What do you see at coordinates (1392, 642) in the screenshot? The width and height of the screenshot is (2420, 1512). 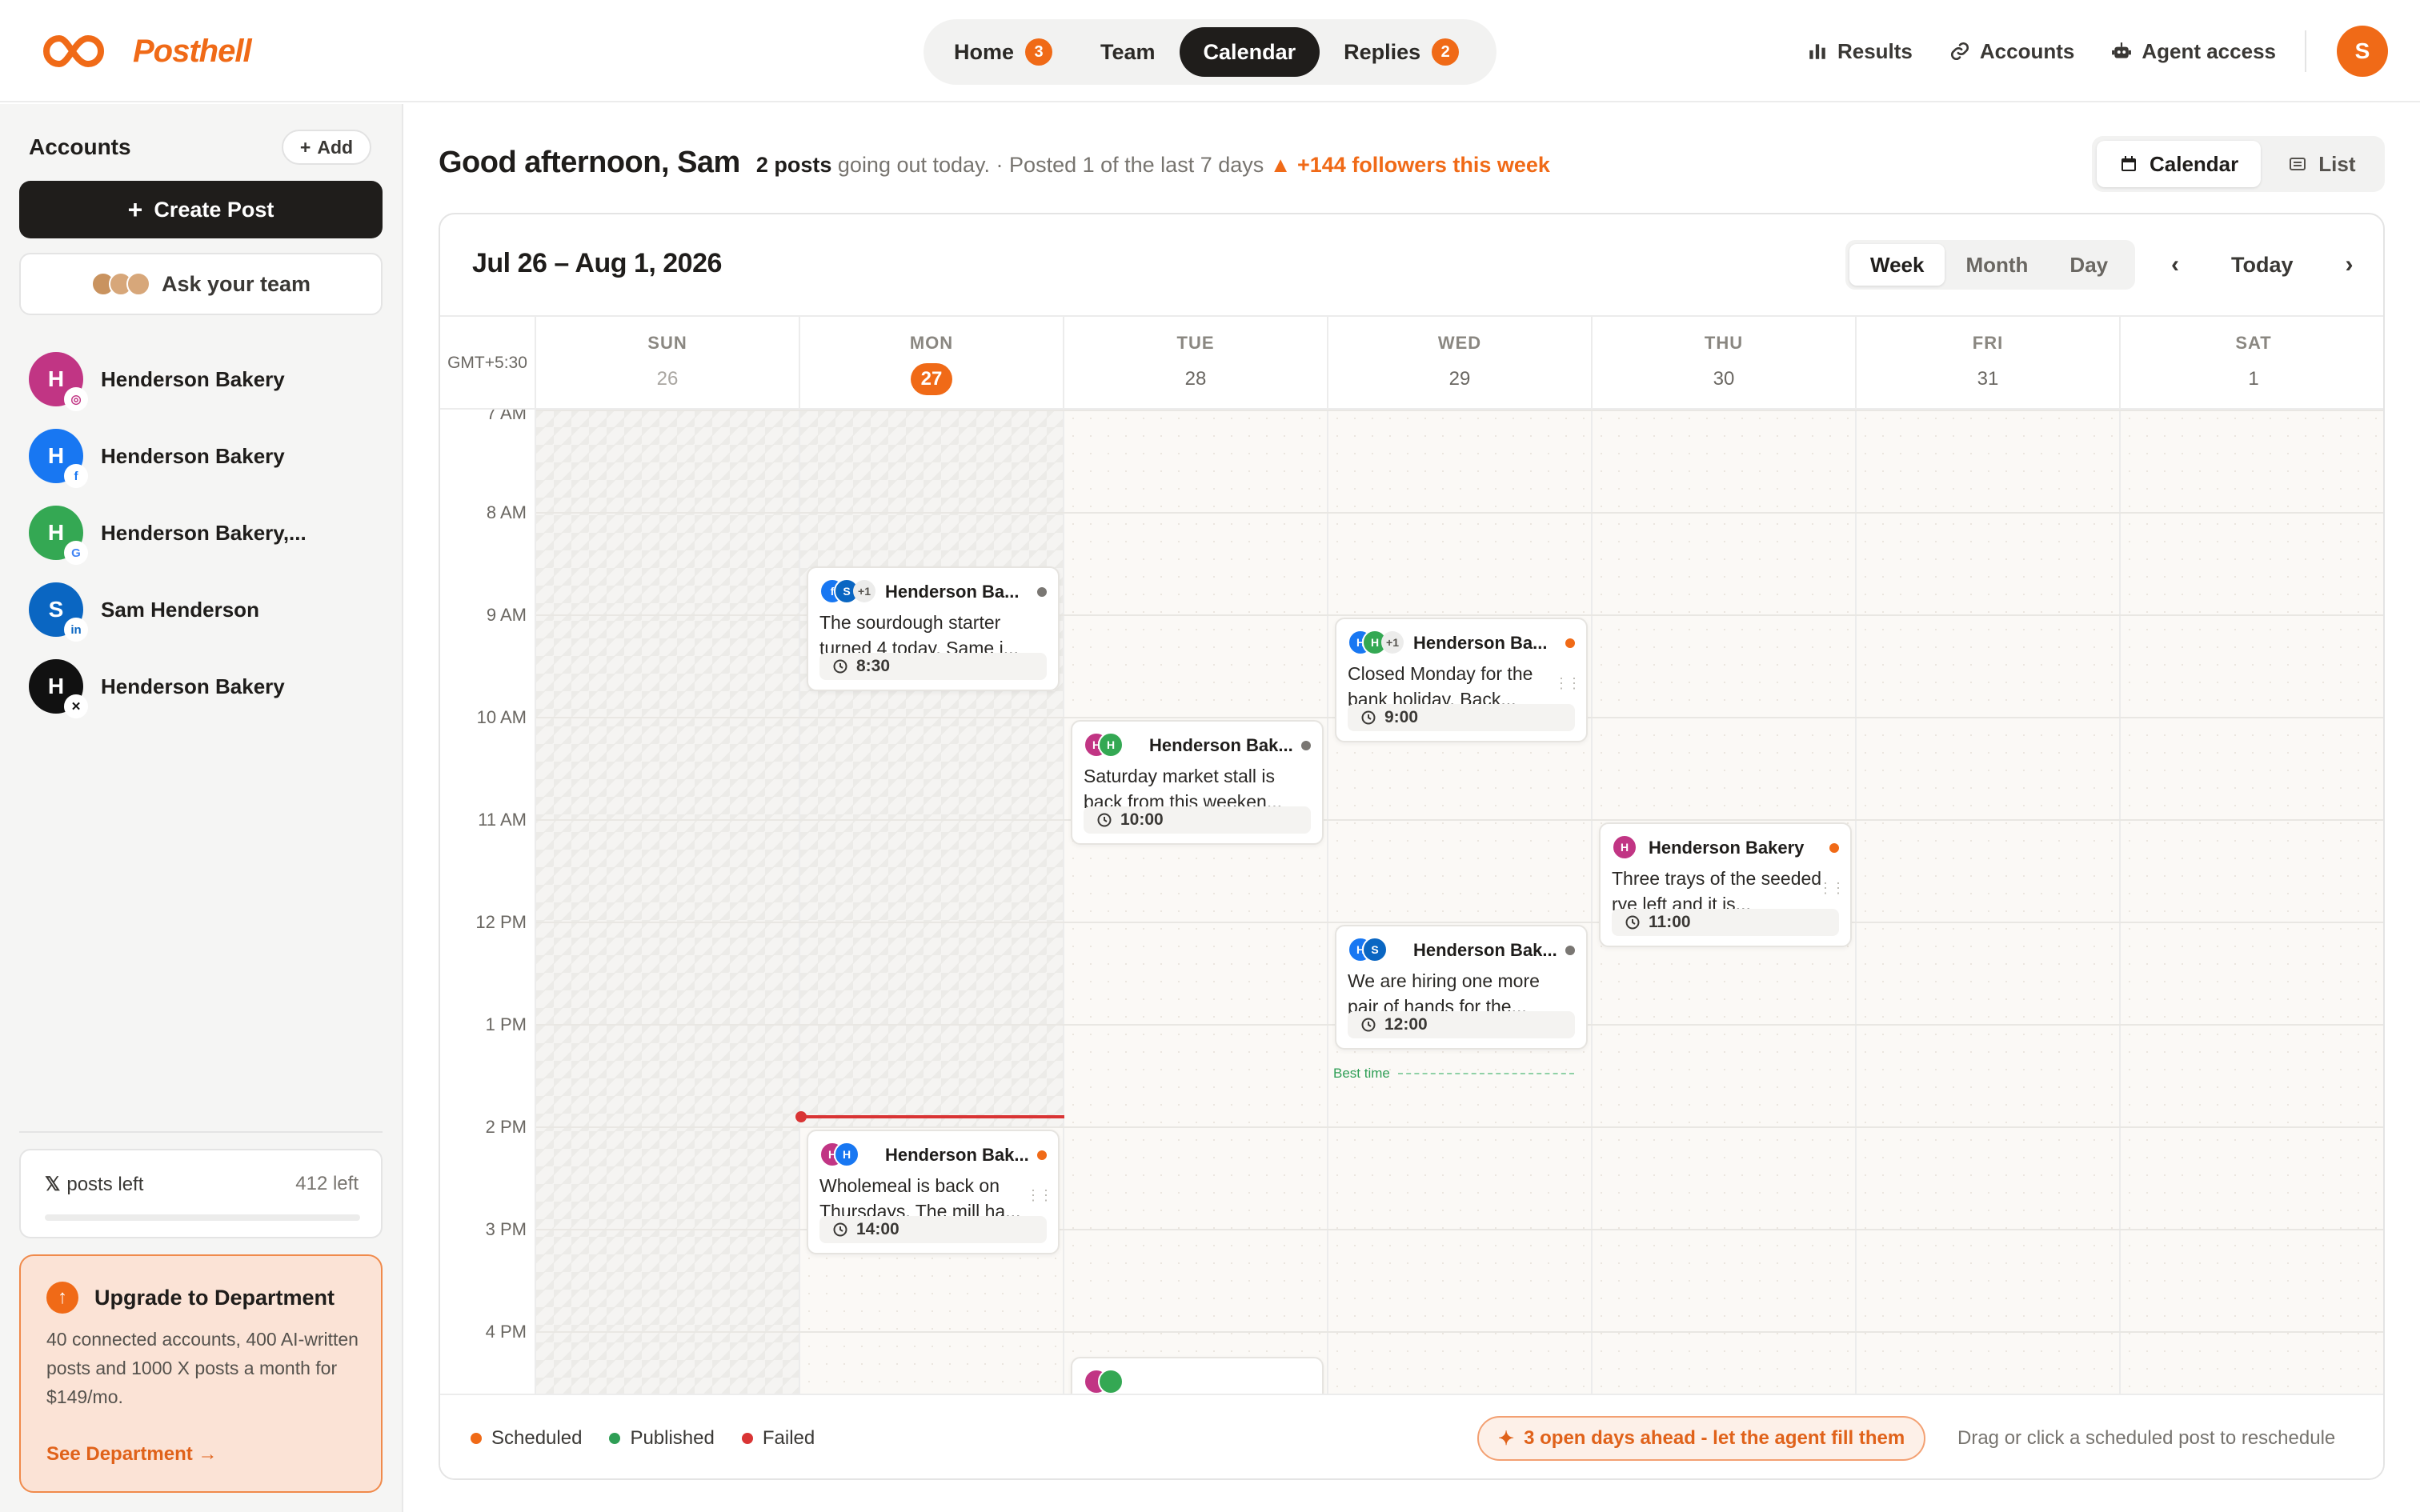 I see `more-accounts-badge: +1` at bounding box center [1392, 642].